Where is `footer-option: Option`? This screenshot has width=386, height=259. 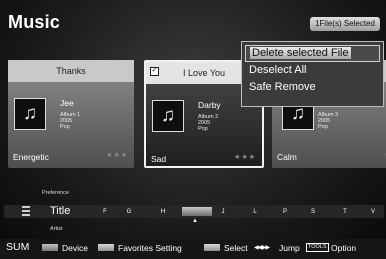 footer-option: Option is located at coordinates (343, 248).